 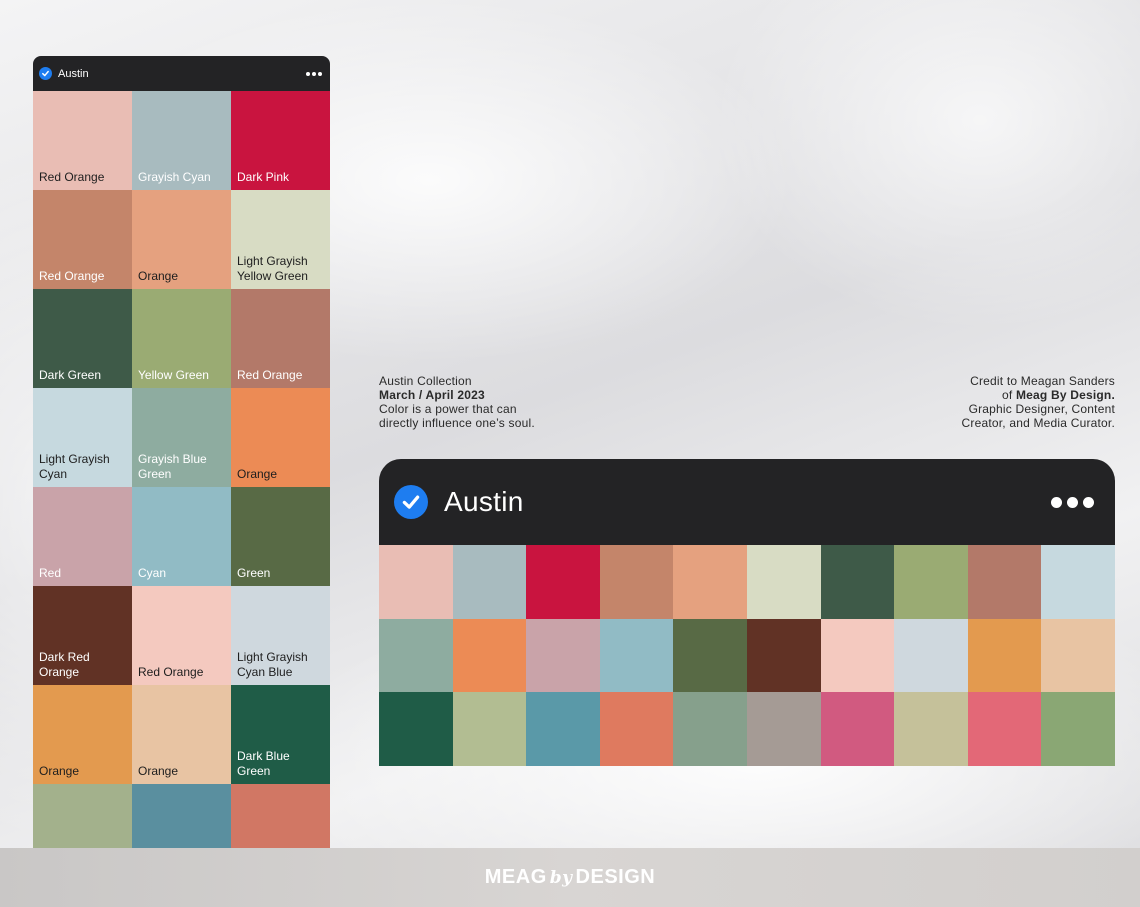 I want to click on credit-brand: Meag By Design., so click(x=1065, y=395).